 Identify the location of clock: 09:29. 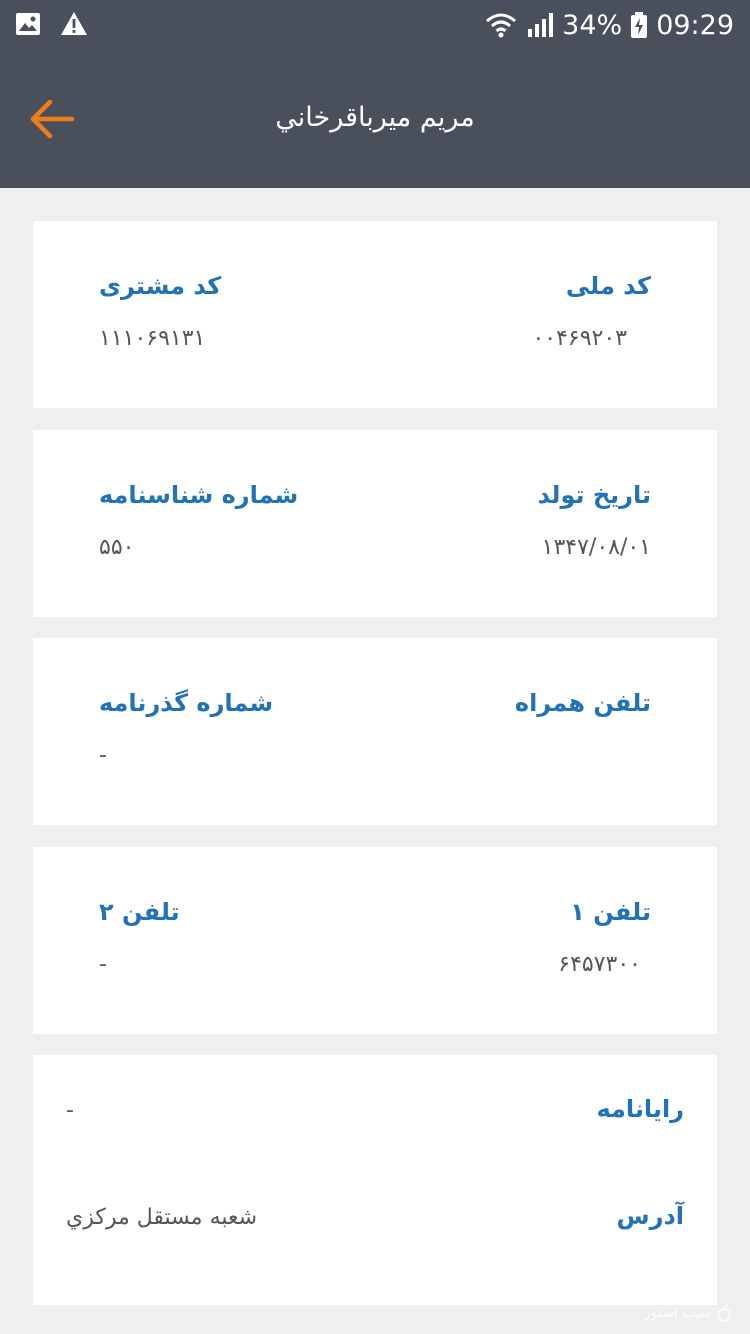
(695, 25).